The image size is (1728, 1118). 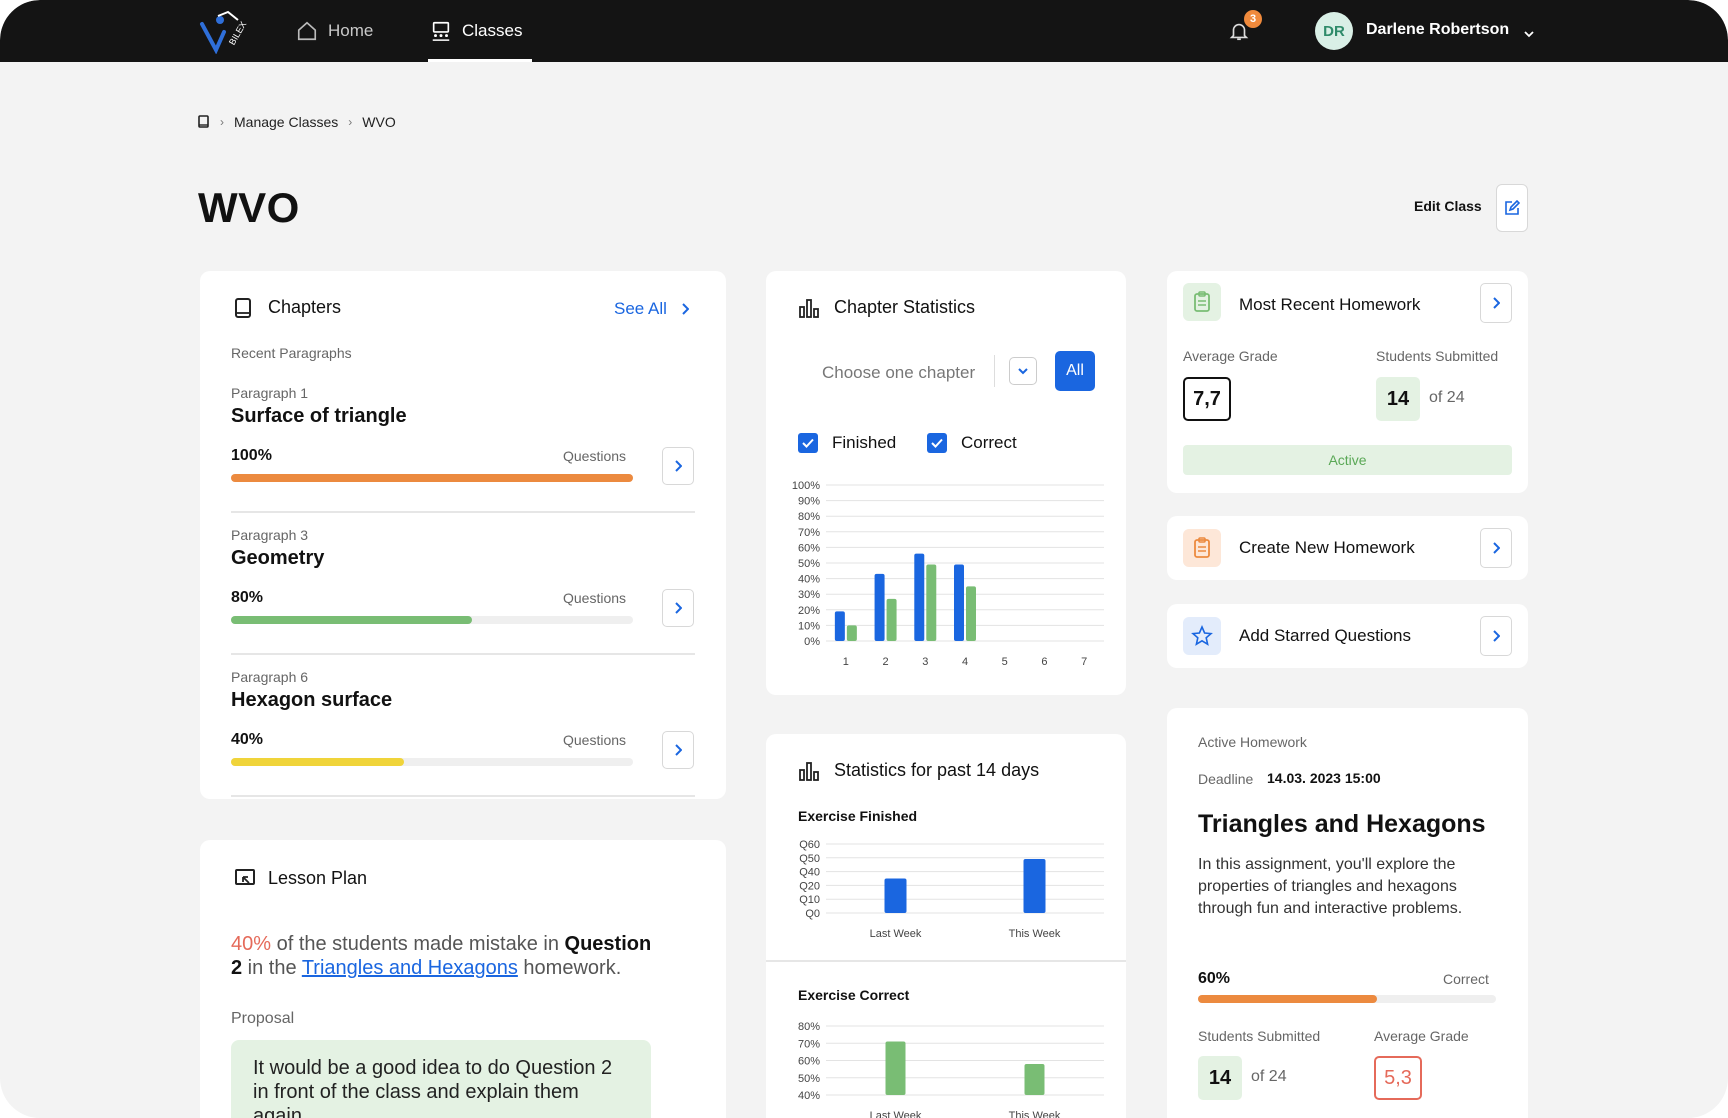 What do you see at coordinates (1324, 778) in the screenshot?
I see `deadline-value: 14.03. 2023 15:00` at bounding box center [1324, 778].